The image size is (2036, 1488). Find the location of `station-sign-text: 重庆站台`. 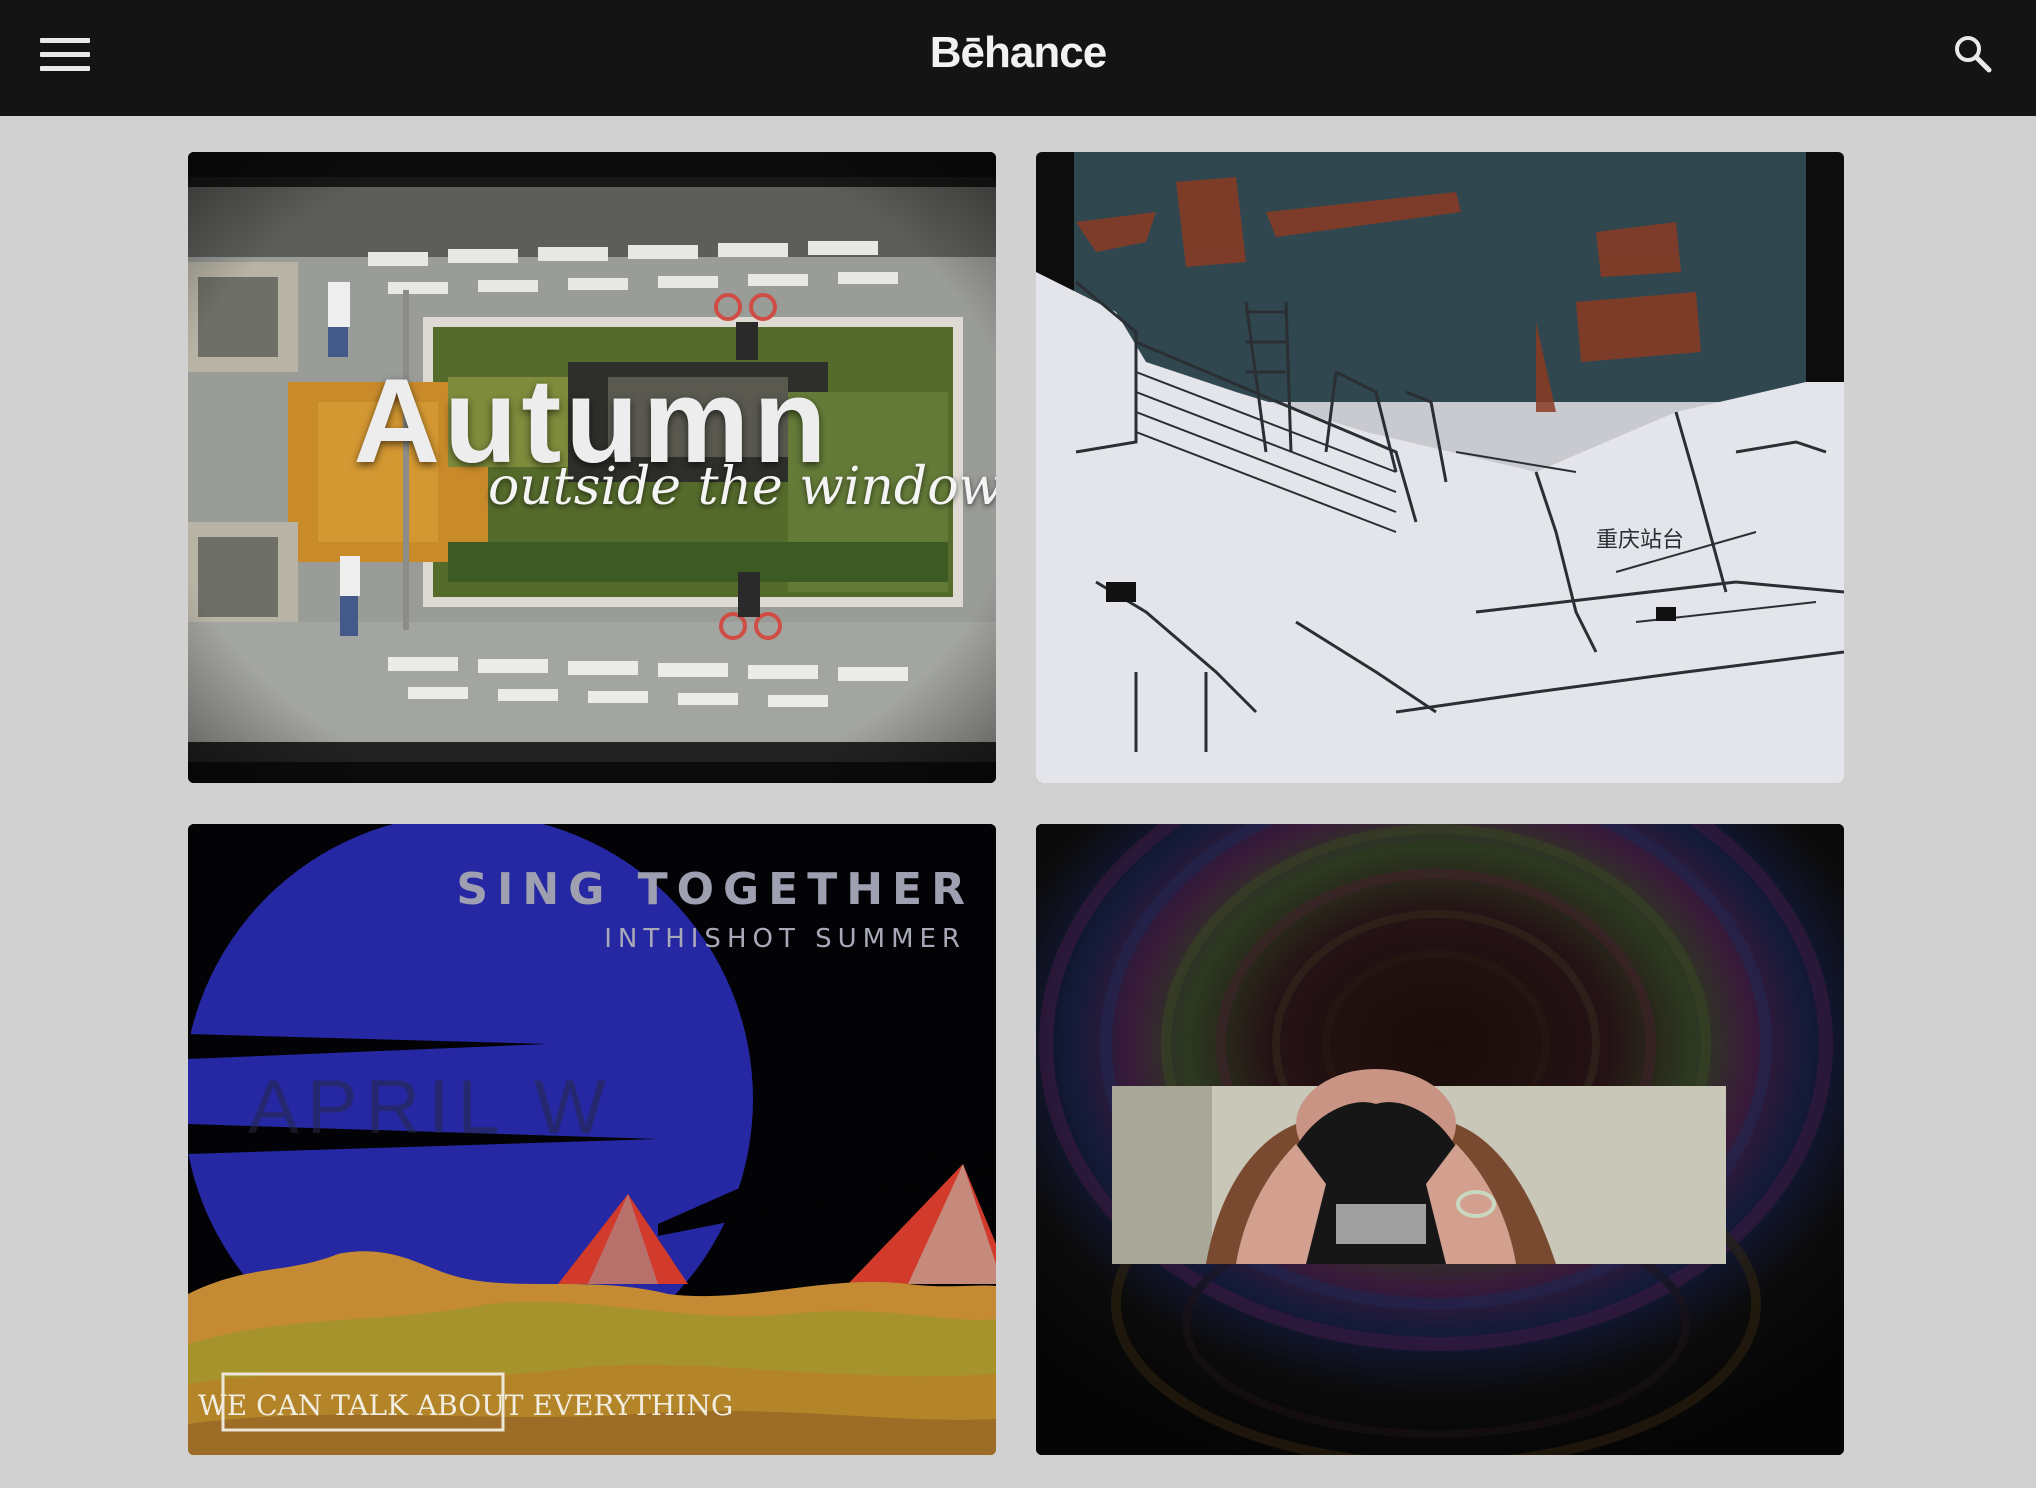

station-sign-text: 重庆站台 is located at coordinates (1640, 540).